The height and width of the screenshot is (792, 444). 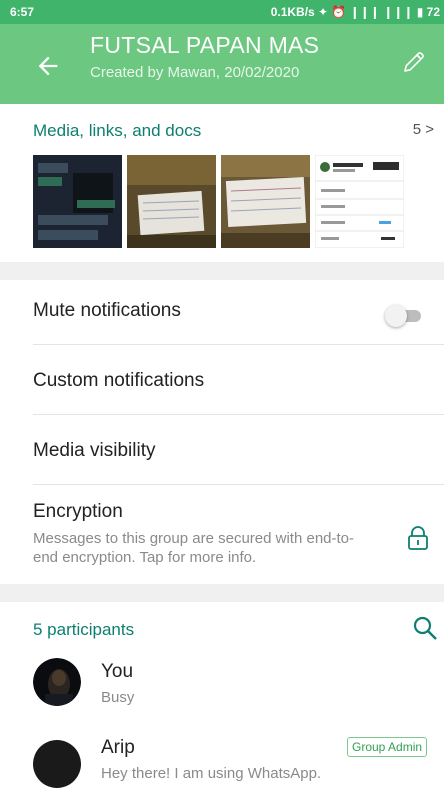 What do you see at coordinates (222, 12) in the screenshot?
I see `status-bar: 6:57 0.1KB/s ✦ ⏰ ❙❙❙ ❙❙❙ ▮ 72` at bounding box center [222, 12].